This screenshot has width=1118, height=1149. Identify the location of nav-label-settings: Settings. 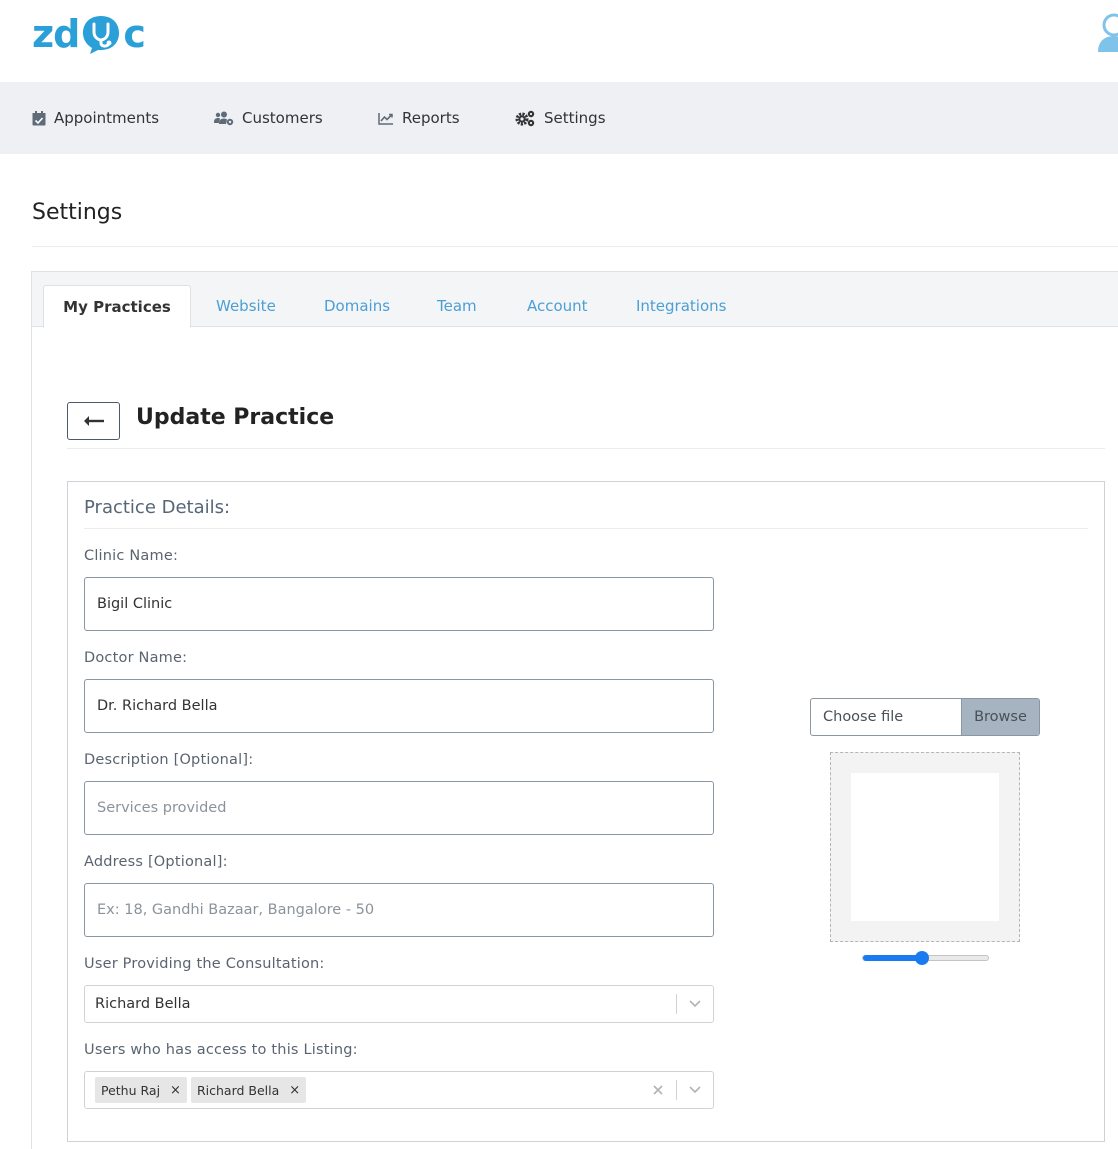
(575, 118).